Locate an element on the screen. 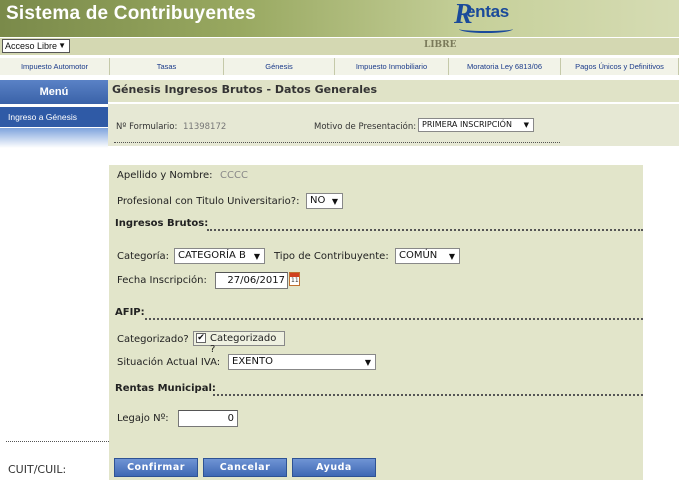 The image size is (679, 480). categoria-select: CATEGORÍA B ▼ is located at coordinates (219, 256).